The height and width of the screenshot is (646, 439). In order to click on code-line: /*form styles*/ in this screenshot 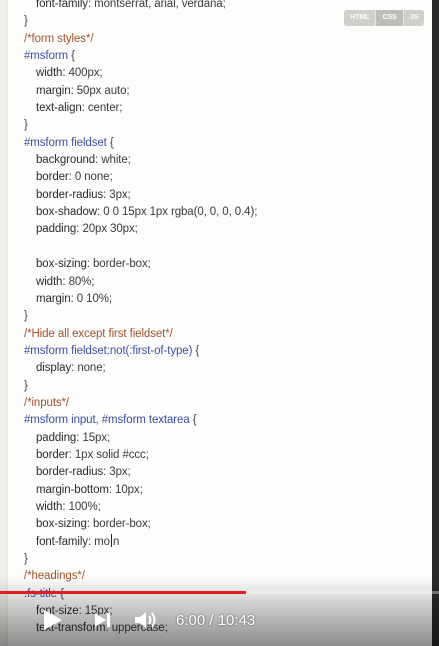, I will do `click(229, 39)`.